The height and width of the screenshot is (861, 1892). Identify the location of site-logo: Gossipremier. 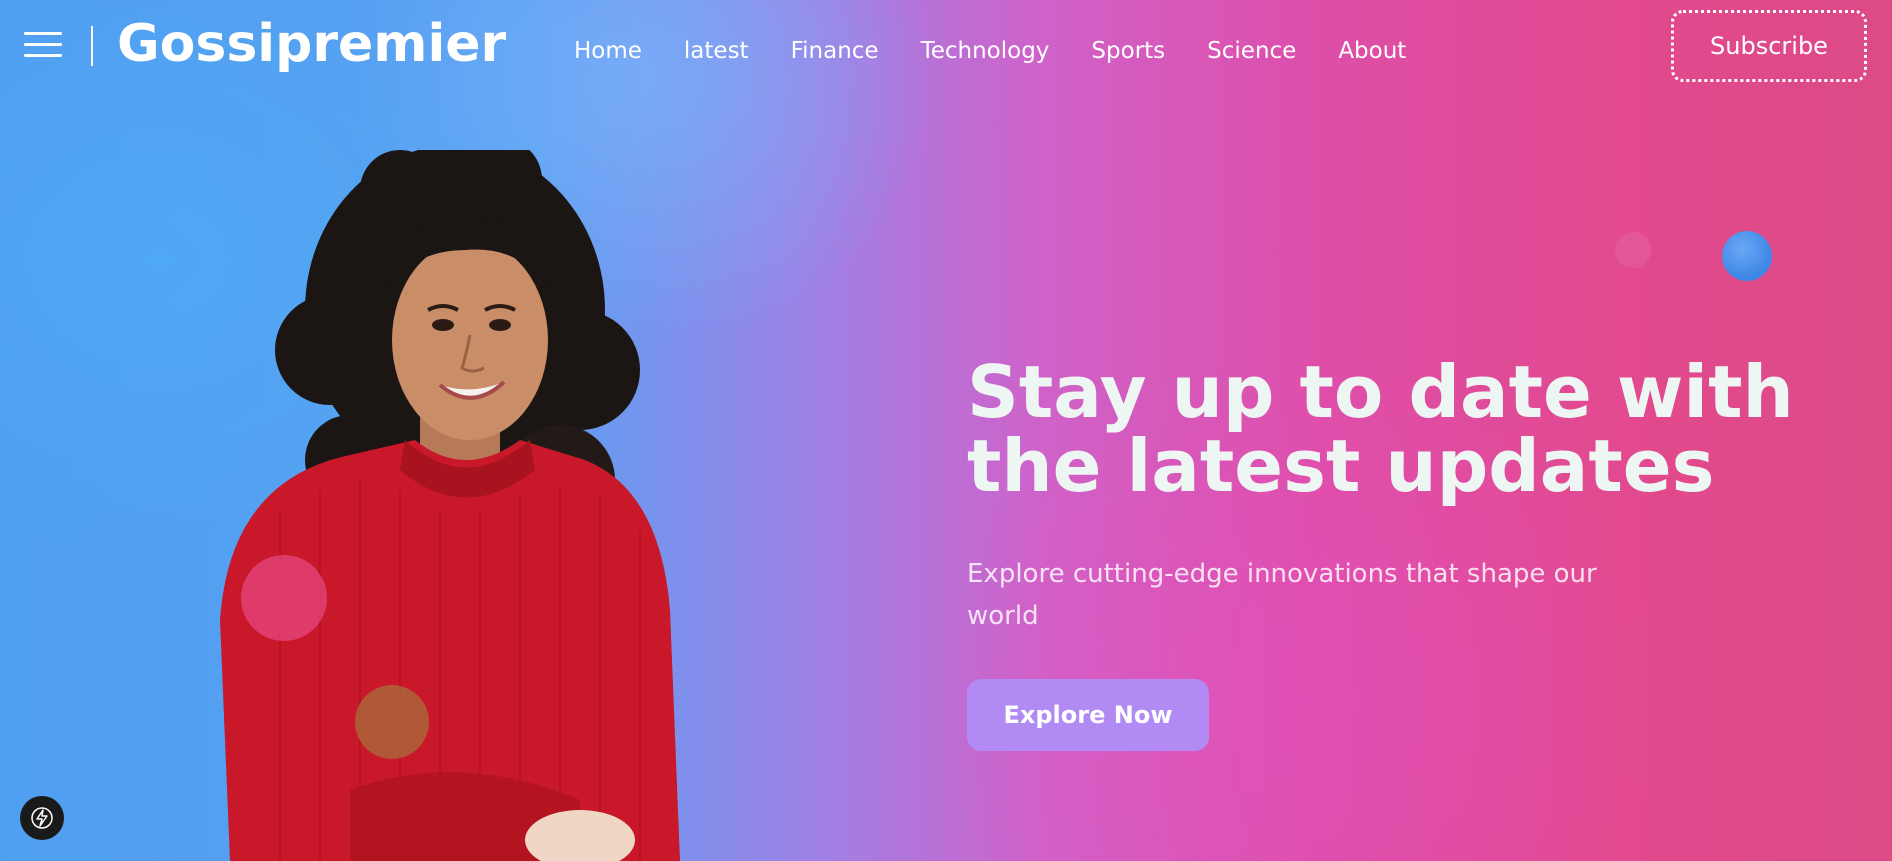
(311, 44).